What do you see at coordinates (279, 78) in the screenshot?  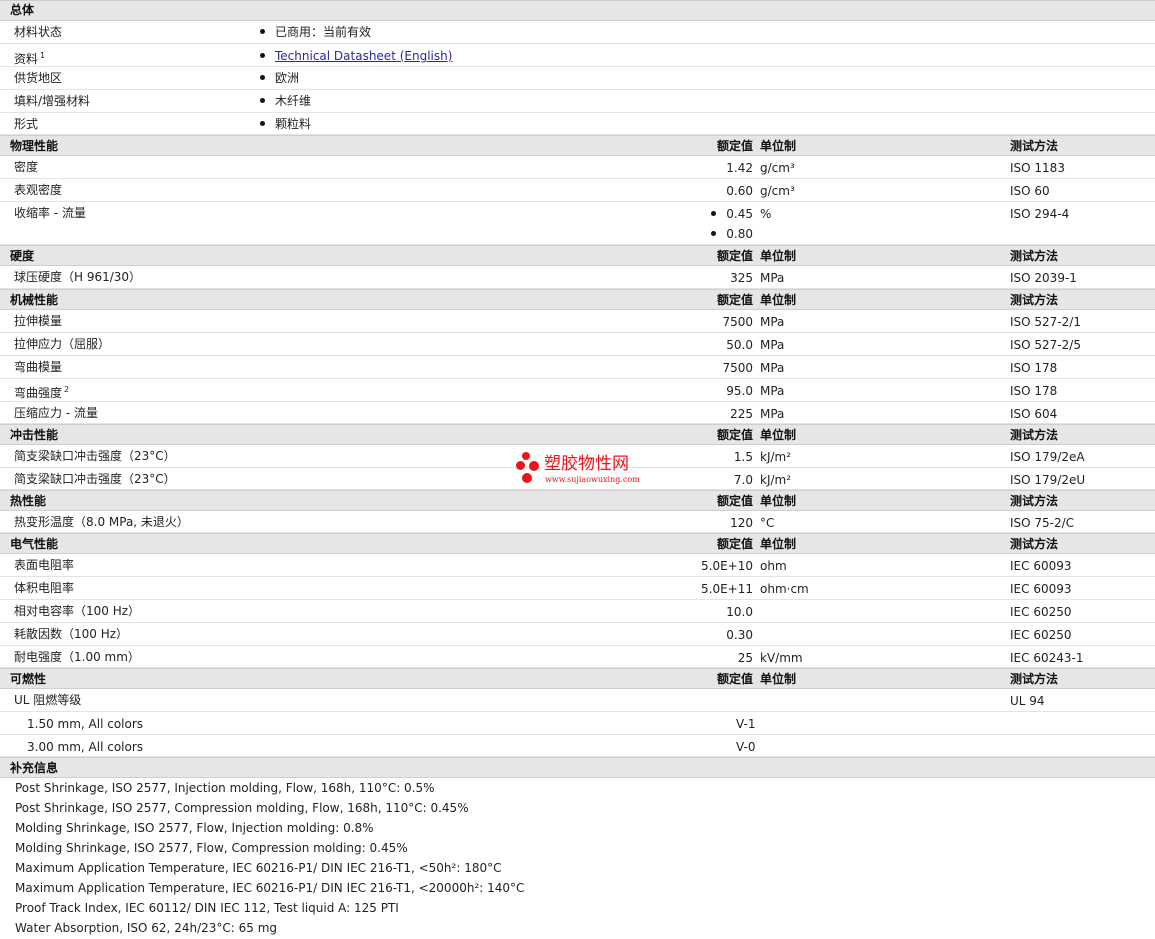 I see `property-value: 欧洲` at bounding box center [279, 78].